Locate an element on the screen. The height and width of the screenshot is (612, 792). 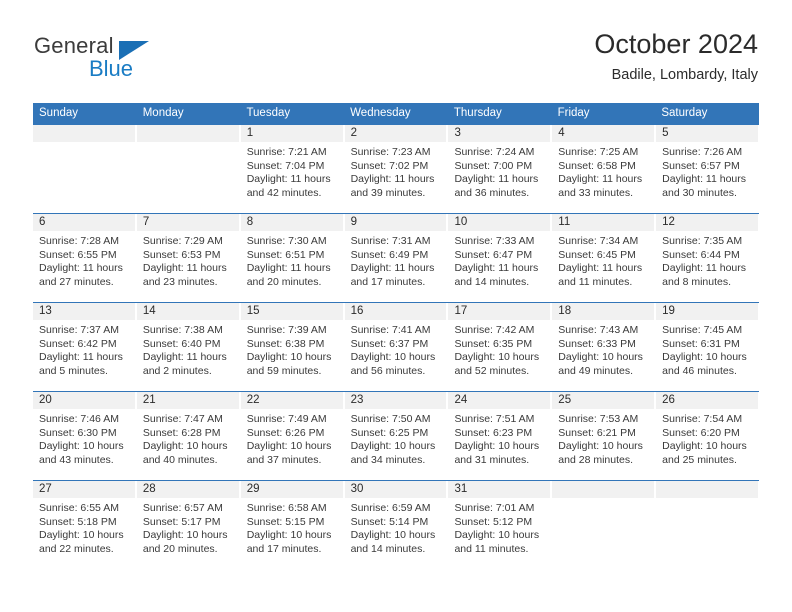
day-number-band: 5 is located at coordinates (708, 133).